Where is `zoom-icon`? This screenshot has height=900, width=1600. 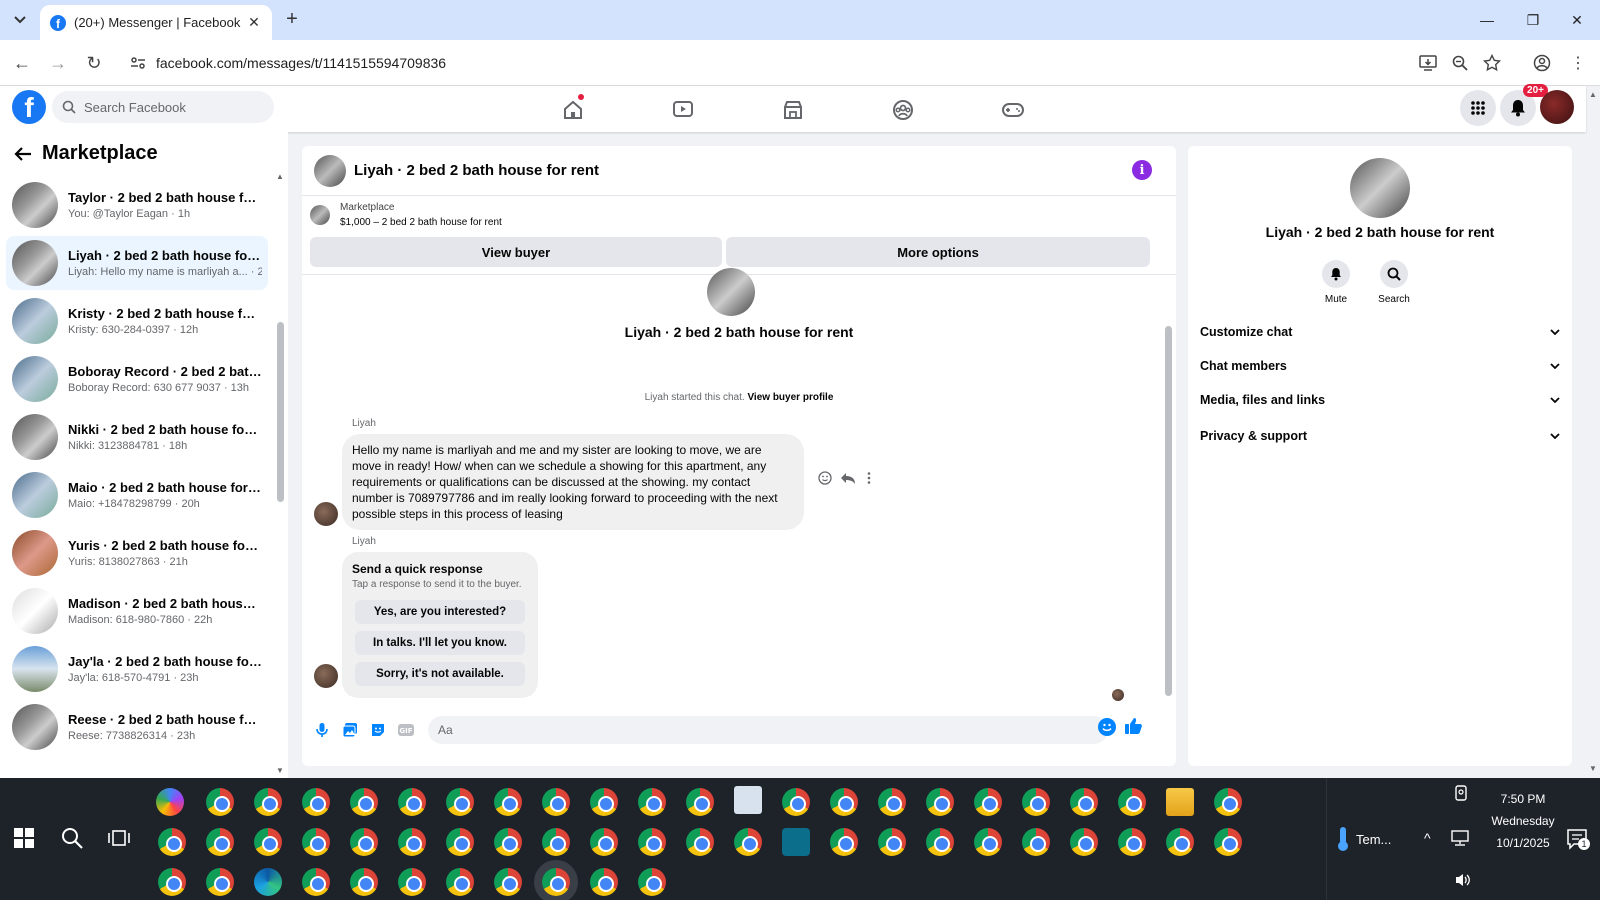 zoom-icon is located at coordinates (1460, 63).